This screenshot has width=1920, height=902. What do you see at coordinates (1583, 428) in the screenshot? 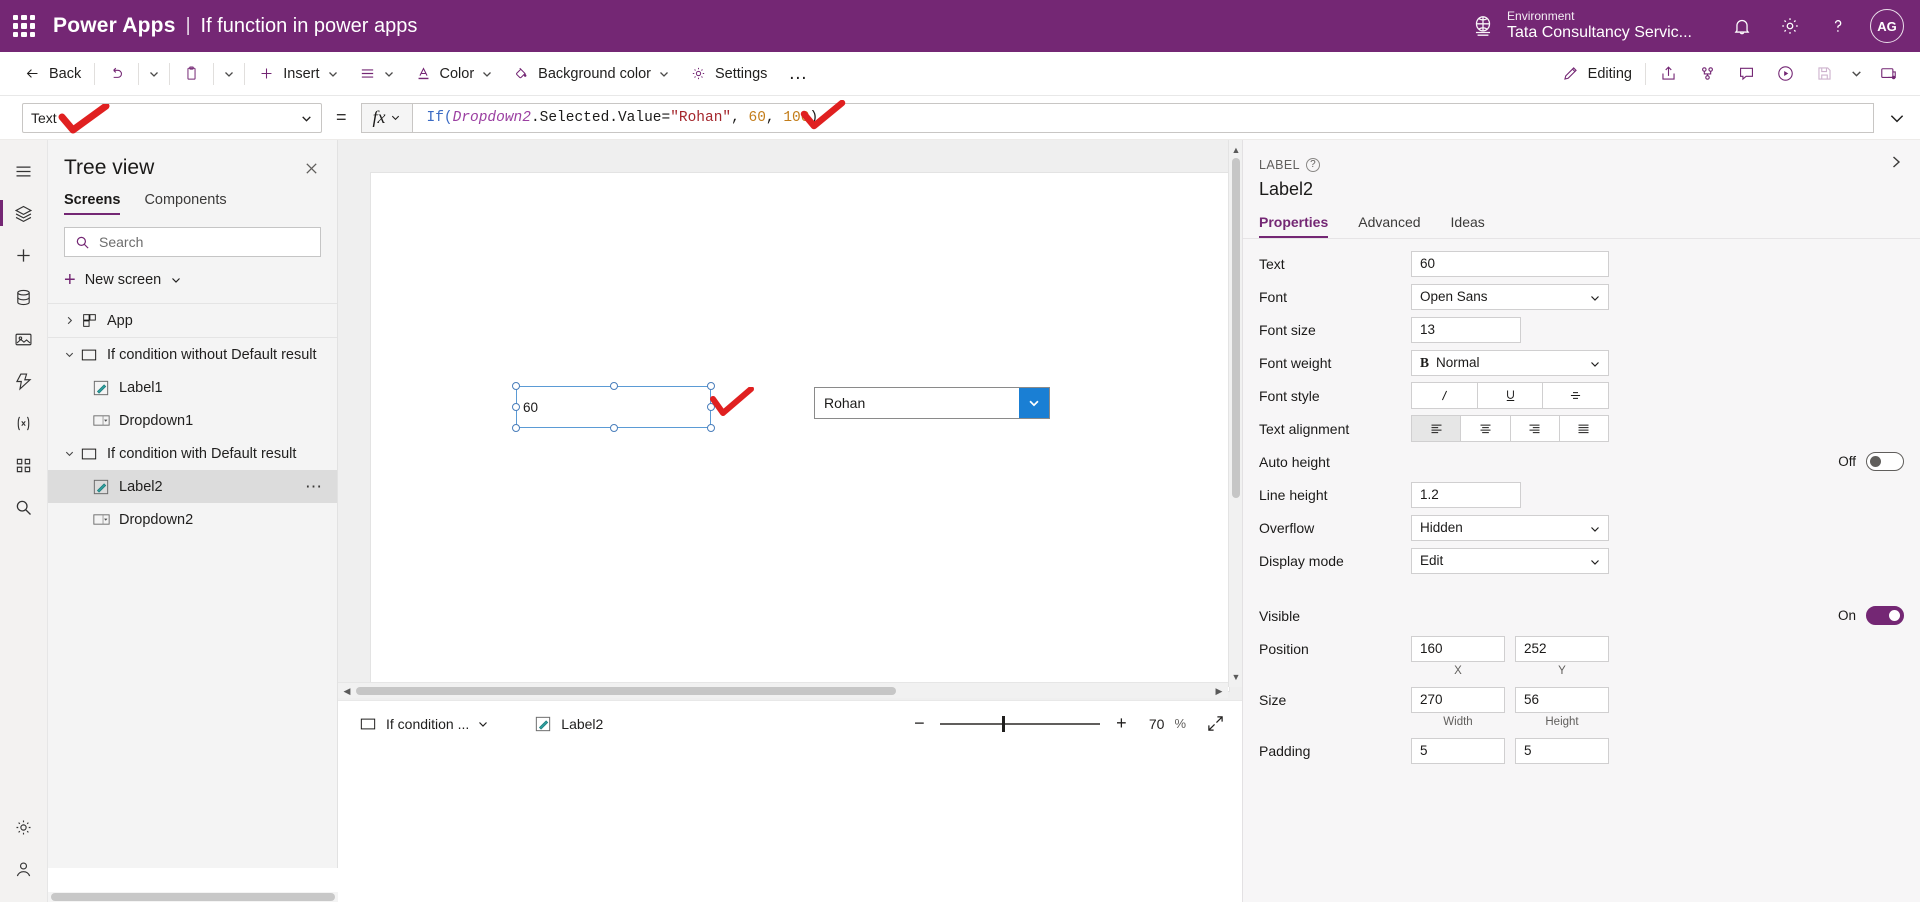
I see `align-justify-button` at bounding box center [1583, 428].